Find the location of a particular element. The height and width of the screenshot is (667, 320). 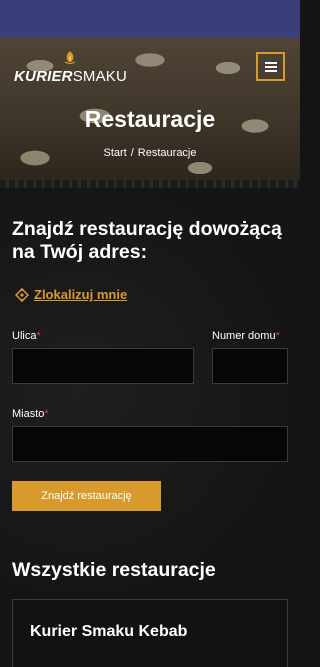

house-number-label: Numer domu* is located at coordinates (246, 336).